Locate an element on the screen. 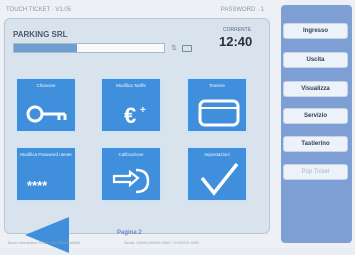 Image resolution: width=355 pixels, height=255 pixels. tile-modifica-password: Modifica Password utente **** is located at coordinates (46, 174).